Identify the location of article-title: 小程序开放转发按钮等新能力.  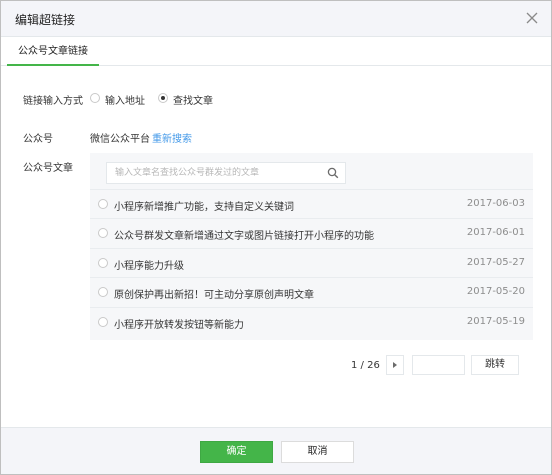
(179, 325).